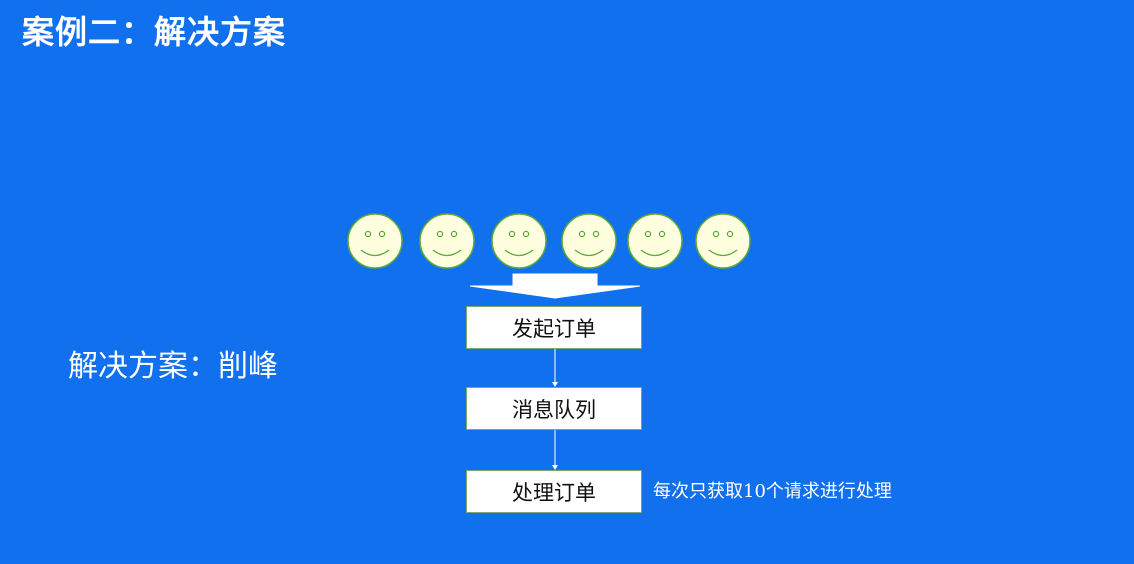  Describe the element at coordinates (554, 491) in the screenshot. I see `step-process-order: 处理订单` at that location.